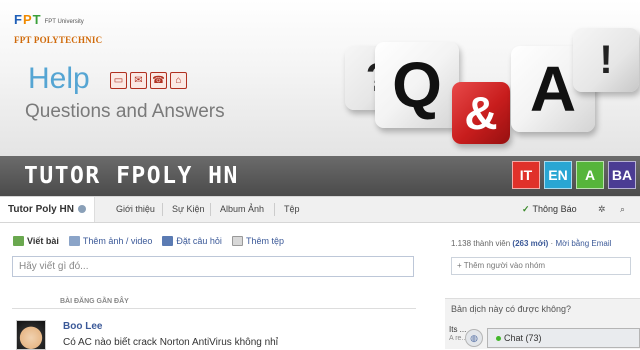  I want to click on tab-files: Tệp, so click(292, 209).